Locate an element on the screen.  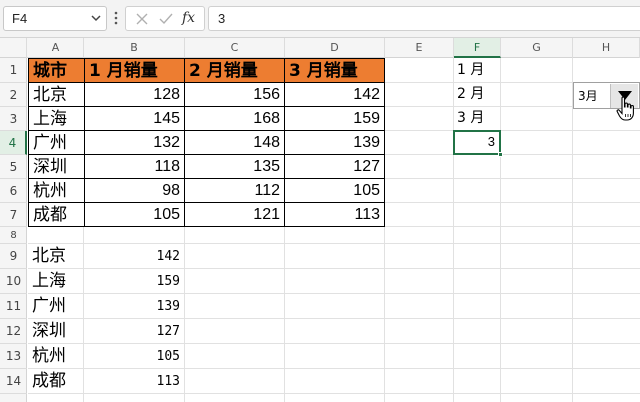
formula-bar: F4 fx 3 is located at coordinates (320, 19).